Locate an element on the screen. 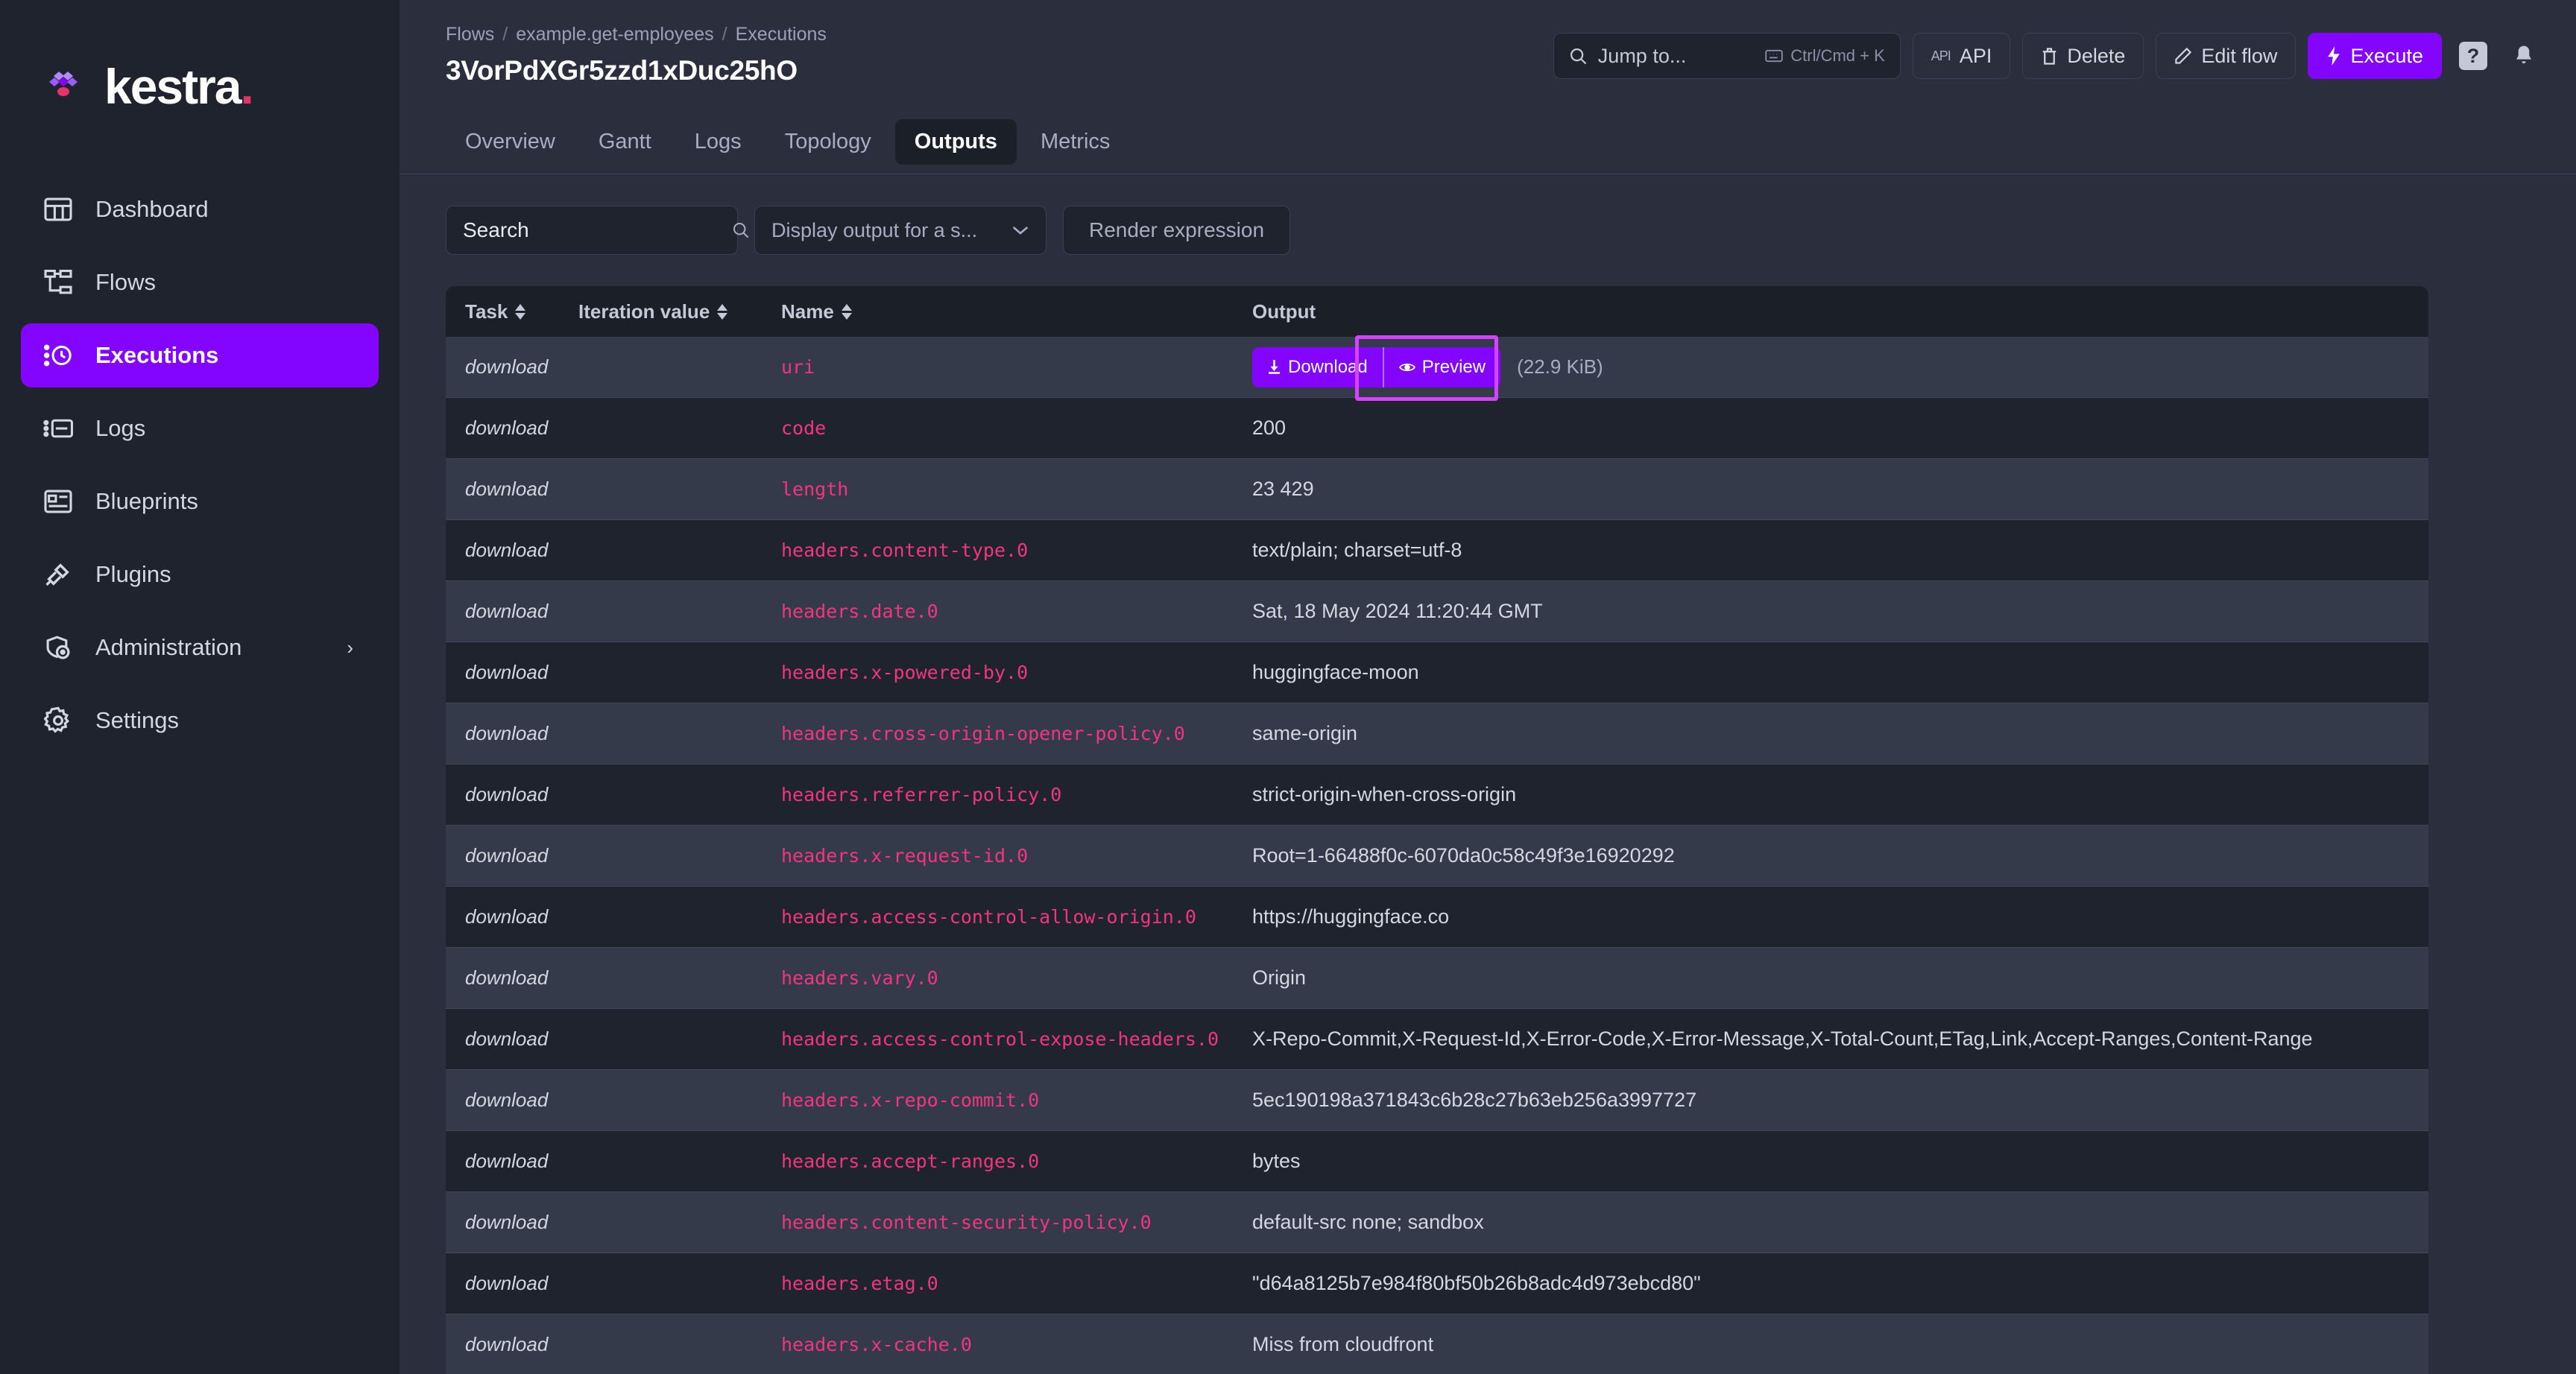 This screenshot has height=1374, width=2576. column-header-name: Name is located at coordinates (1016, 311).